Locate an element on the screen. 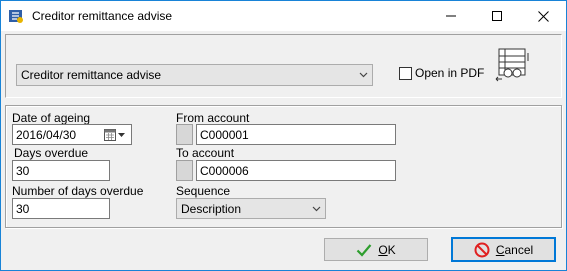 Image resolution: width=567 pixels, height=271 pixels. from-account-value: C000001 is located at coordinates (224, 135).